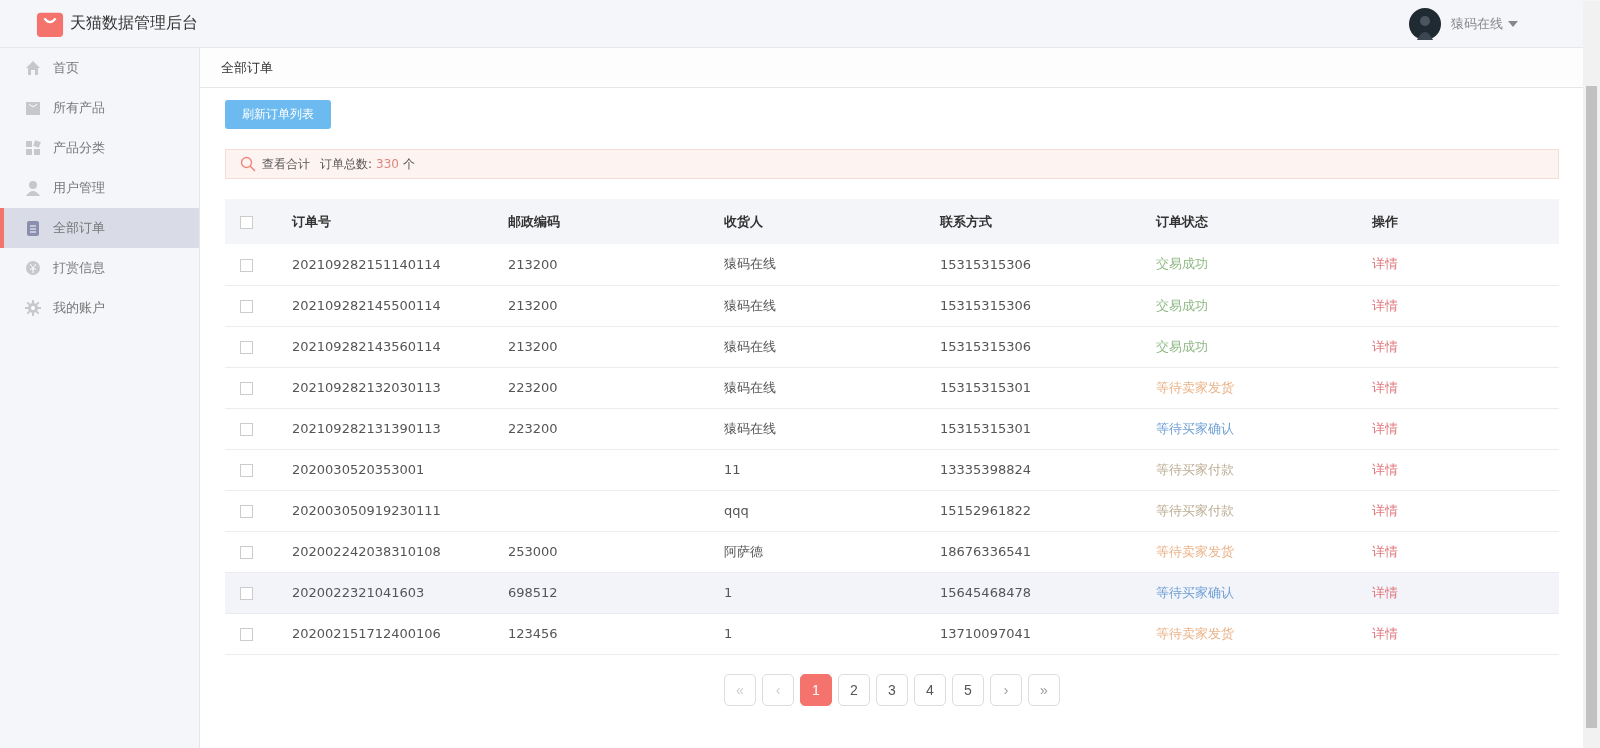 This screenshot has height=748, width=1600. What do you see at coordinates (248, 164) in the screenshot?
I see `search-icon` at bounding box center [248, 164].